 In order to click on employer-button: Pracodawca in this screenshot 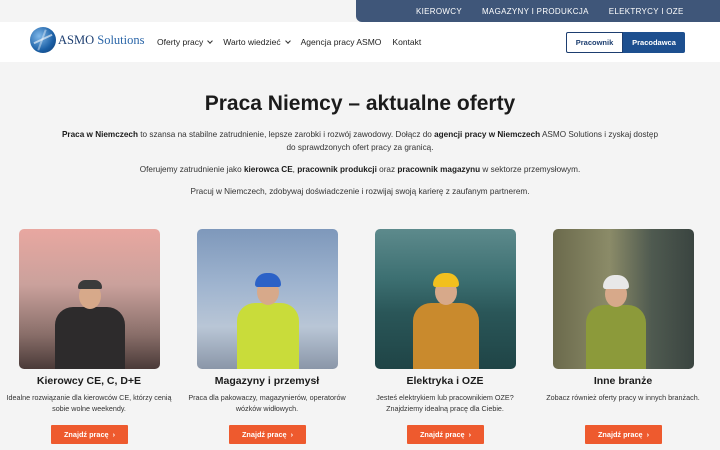, I will do `click(654, 42)`.